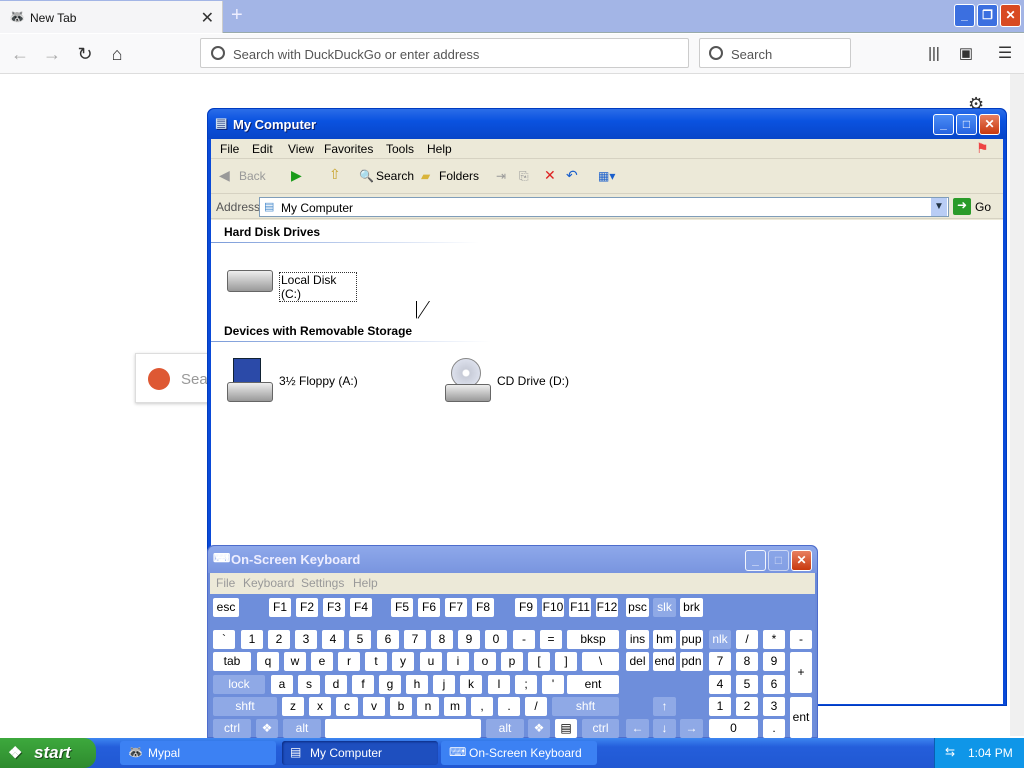  Describe the element at coordinates (458, 661) in the screenshot. I see `keyboard-key: i` at that location.